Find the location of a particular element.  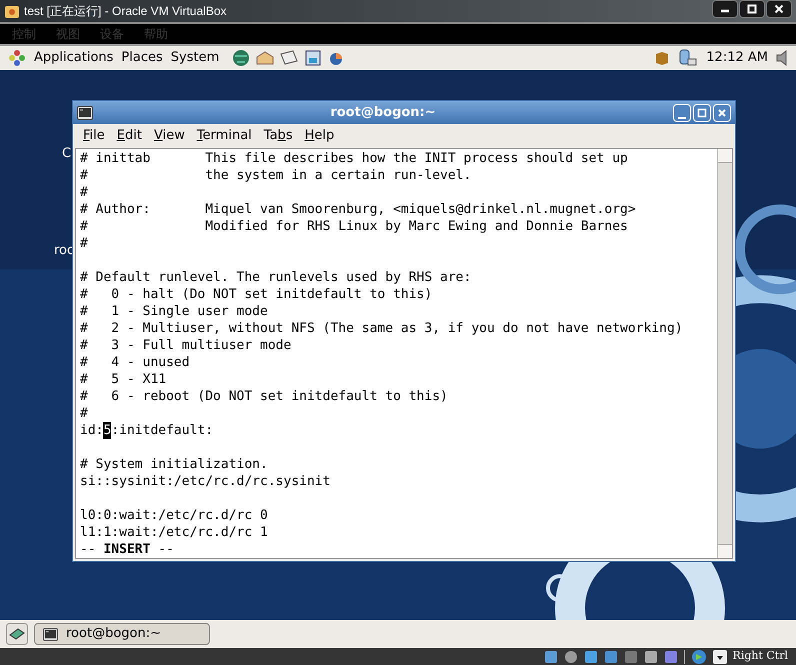

menu-item: Help is located at coordinates (319, 136).